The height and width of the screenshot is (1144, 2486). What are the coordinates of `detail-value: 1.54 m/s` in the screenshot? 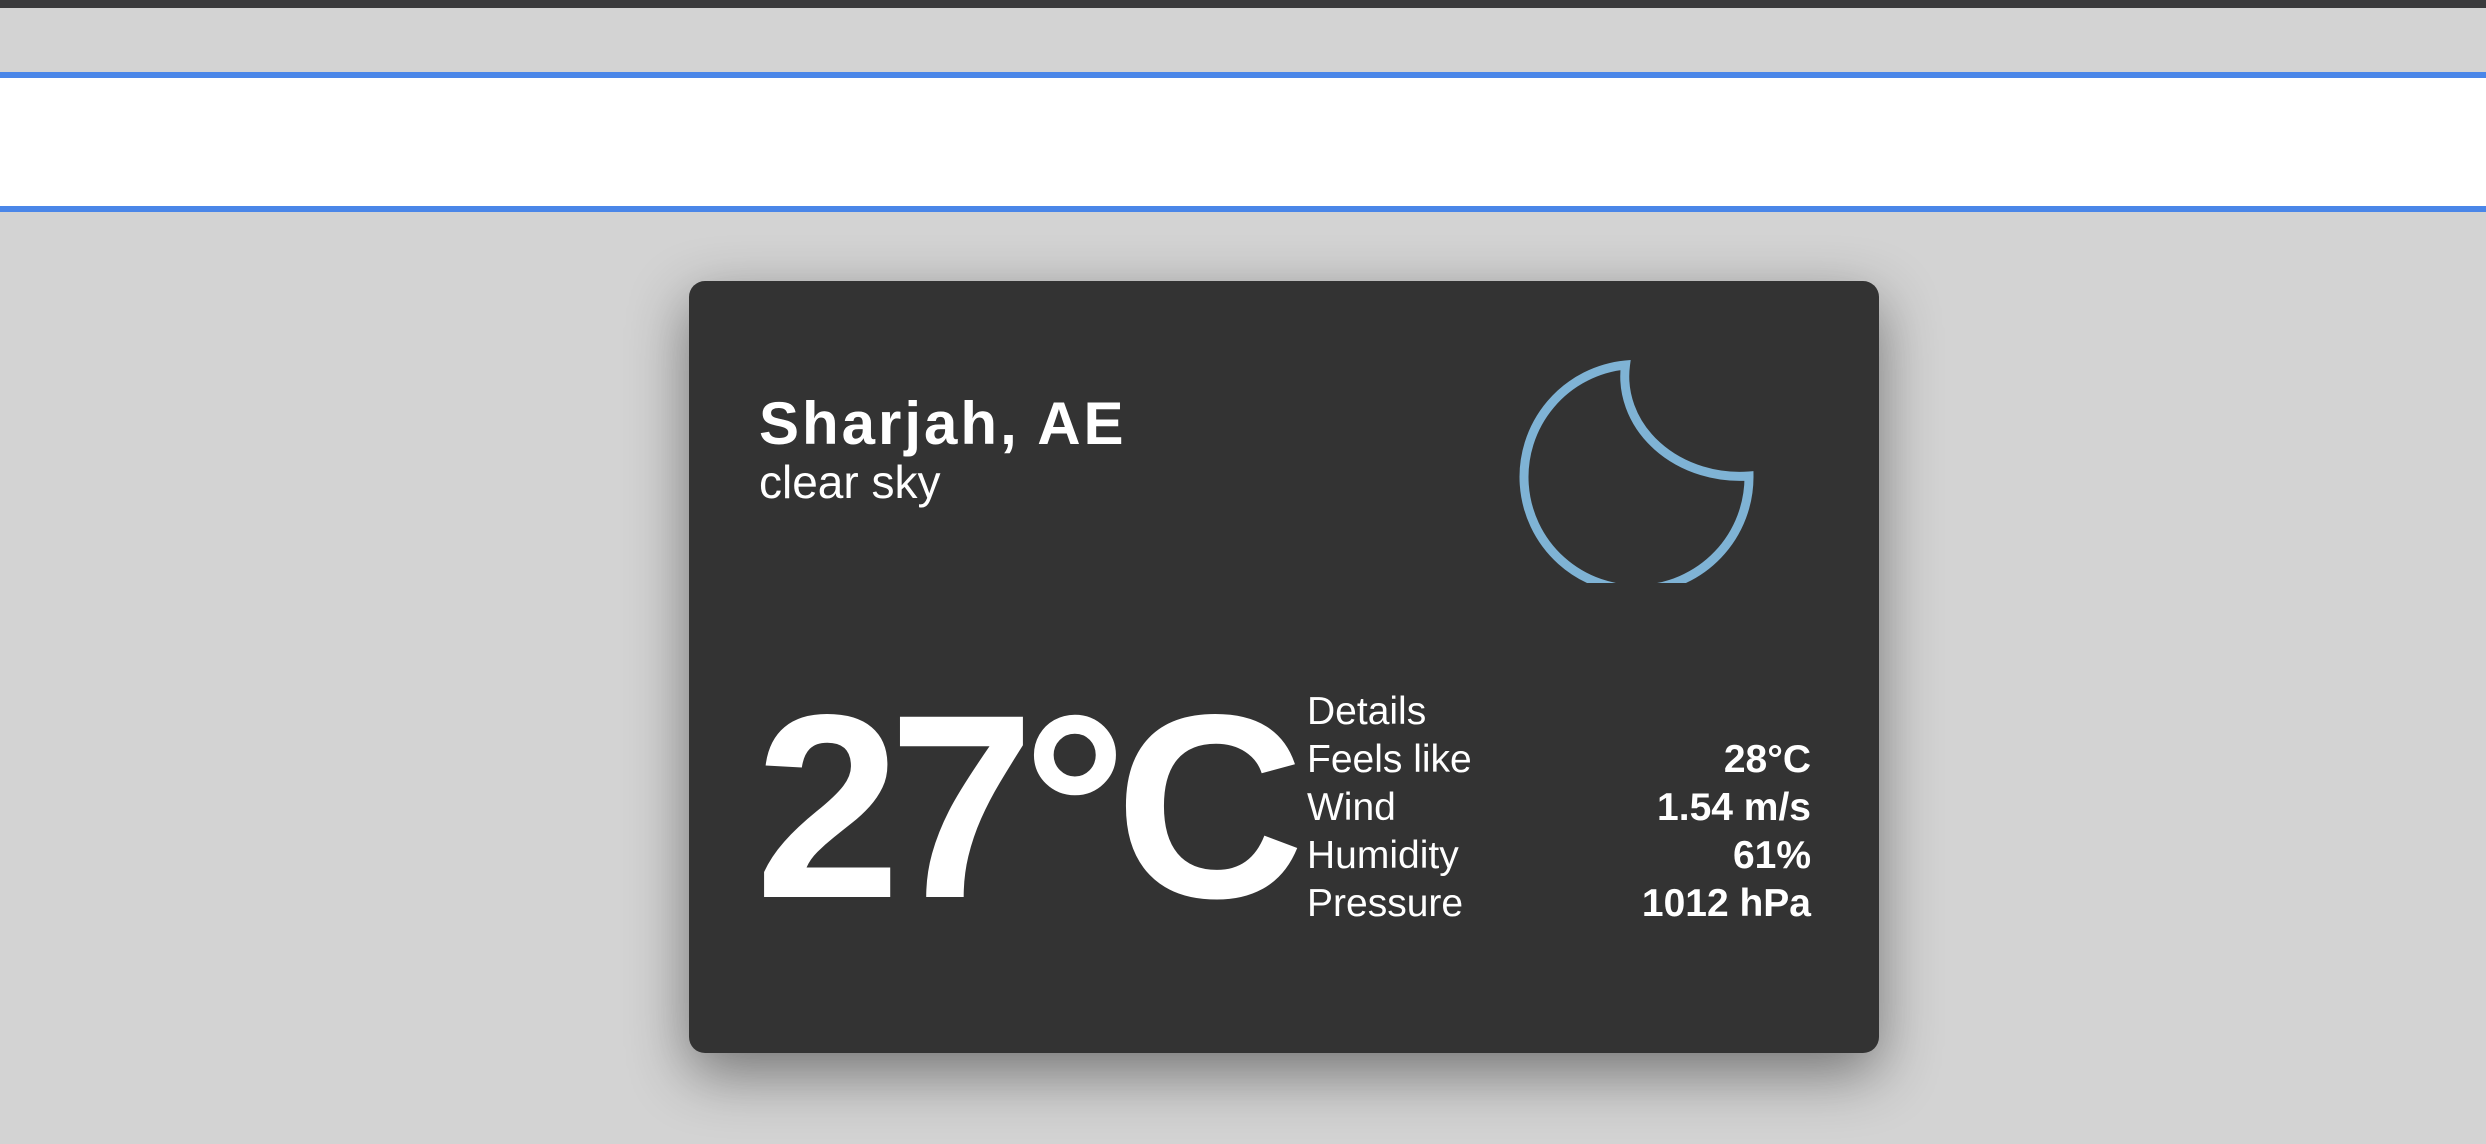 It's located at (1734, 807).